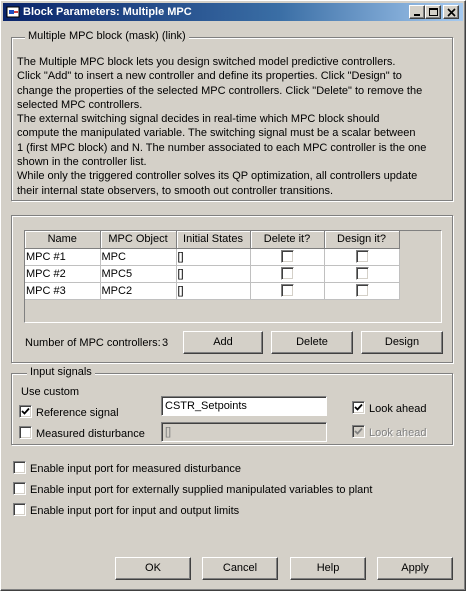 The width and height of the screenshot is (466, 591). What do you see at coordinates (223, 342) in the screenshot?
I see `add-button: Add` at bounding box center [223, 342].